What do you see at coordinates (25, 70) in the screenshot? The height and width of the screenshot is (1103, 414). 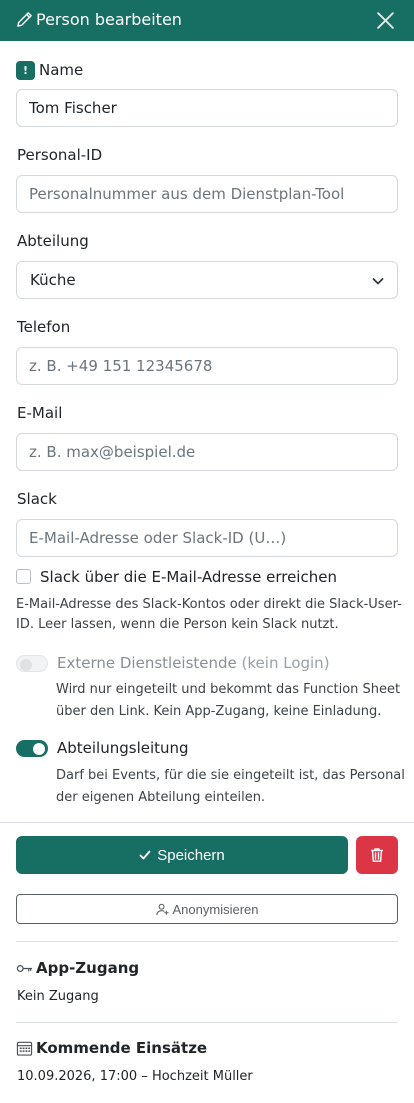 I see `required-badge: !` at bounding box center [25, 70].